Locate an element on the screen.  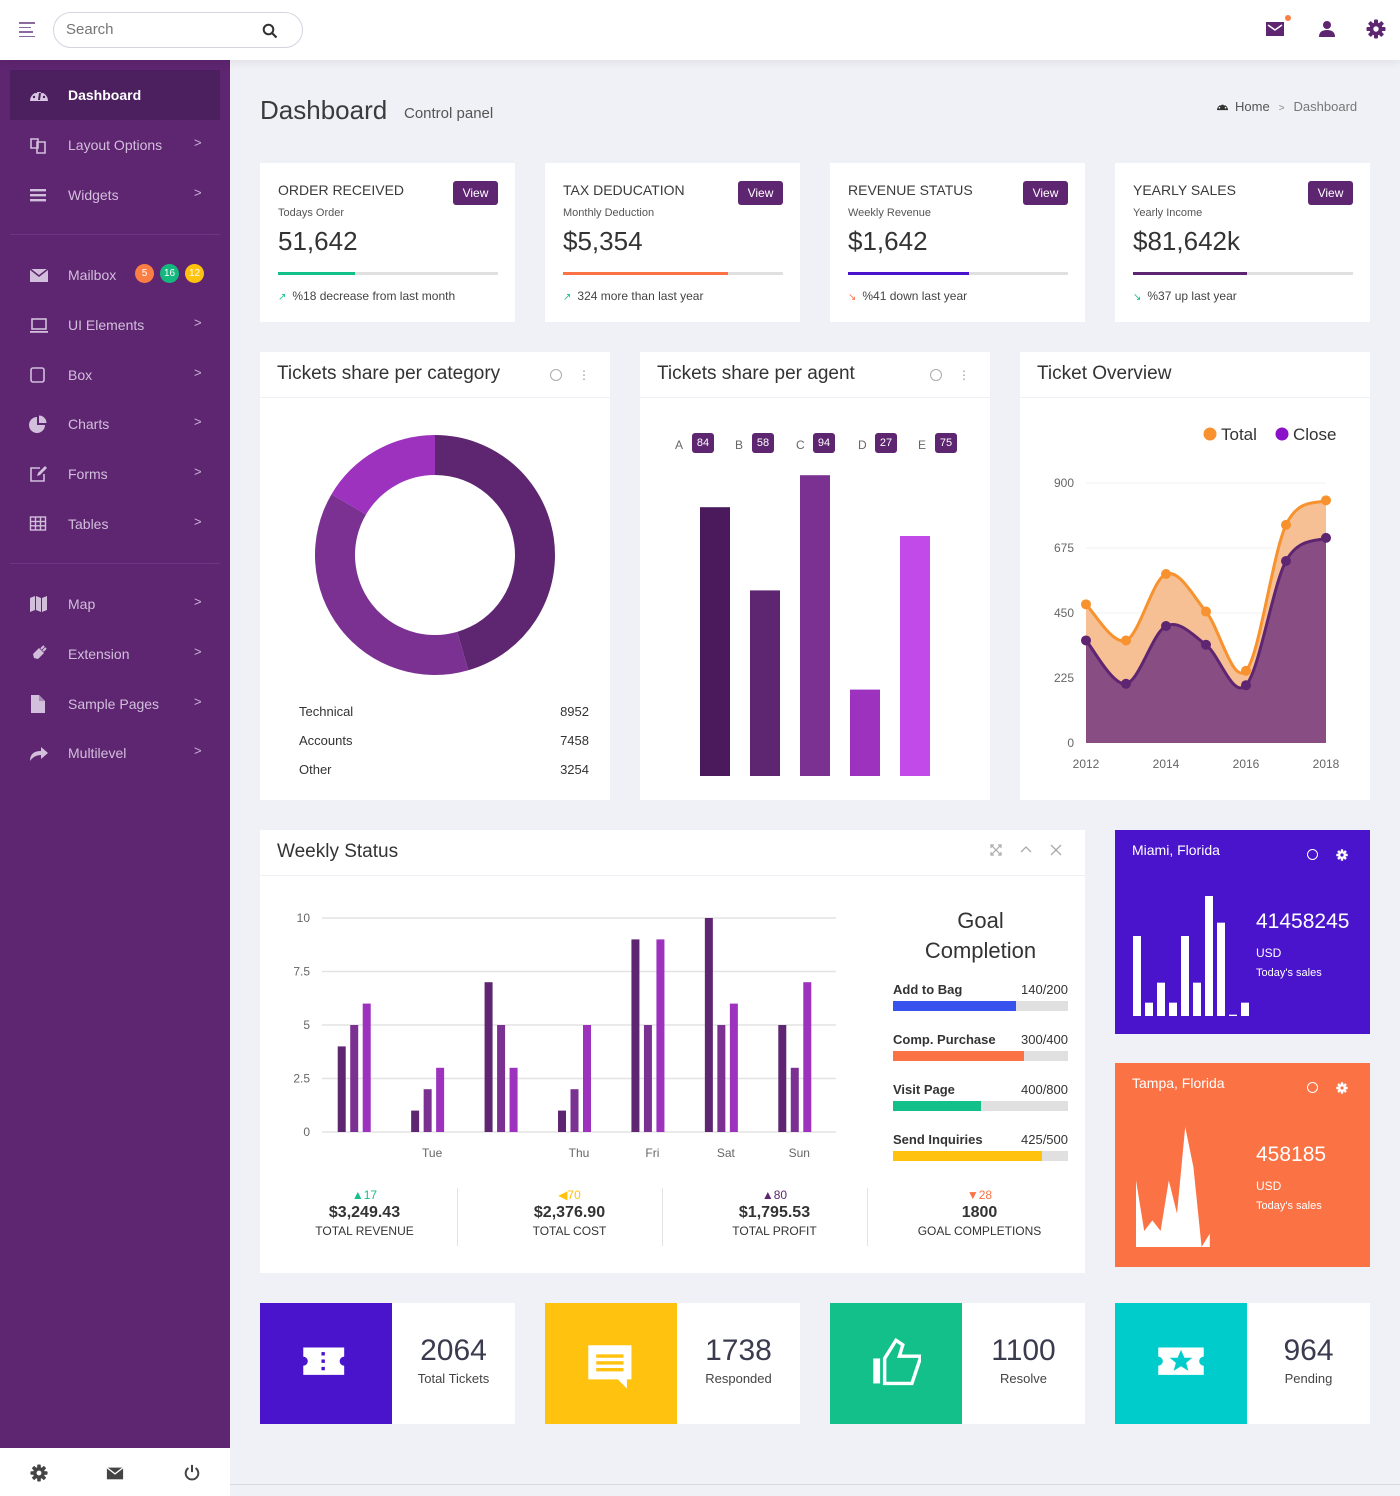
sidebar-item-charts: Charts > is located at coordinates (115, 424).